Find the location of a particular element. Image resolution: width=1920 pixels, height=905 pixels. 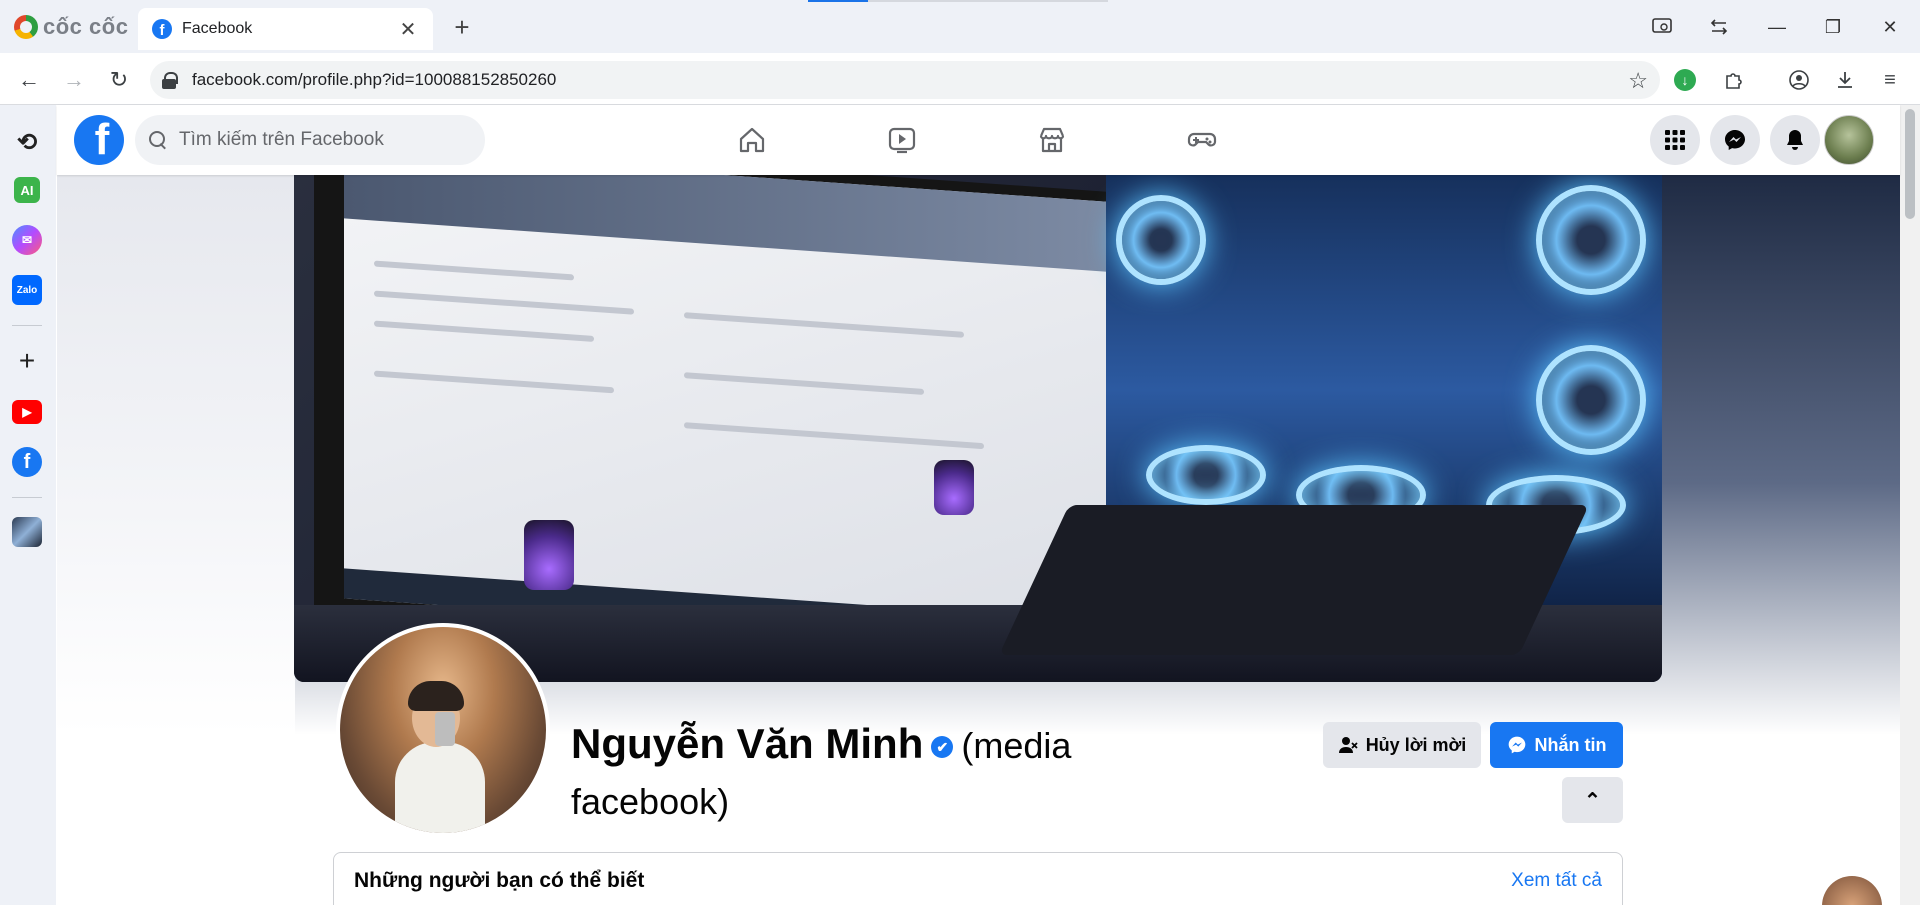

marketplace-icon is located at coordinates (1052, 140).